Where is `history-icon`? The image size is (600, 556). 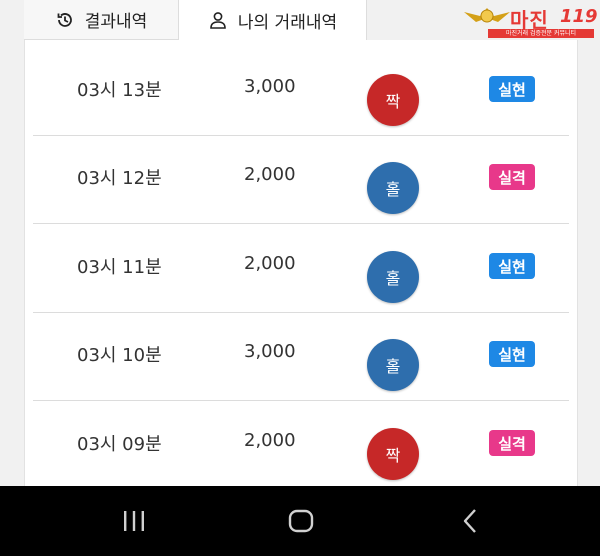
history-icon is located at coordinates (65, 20).